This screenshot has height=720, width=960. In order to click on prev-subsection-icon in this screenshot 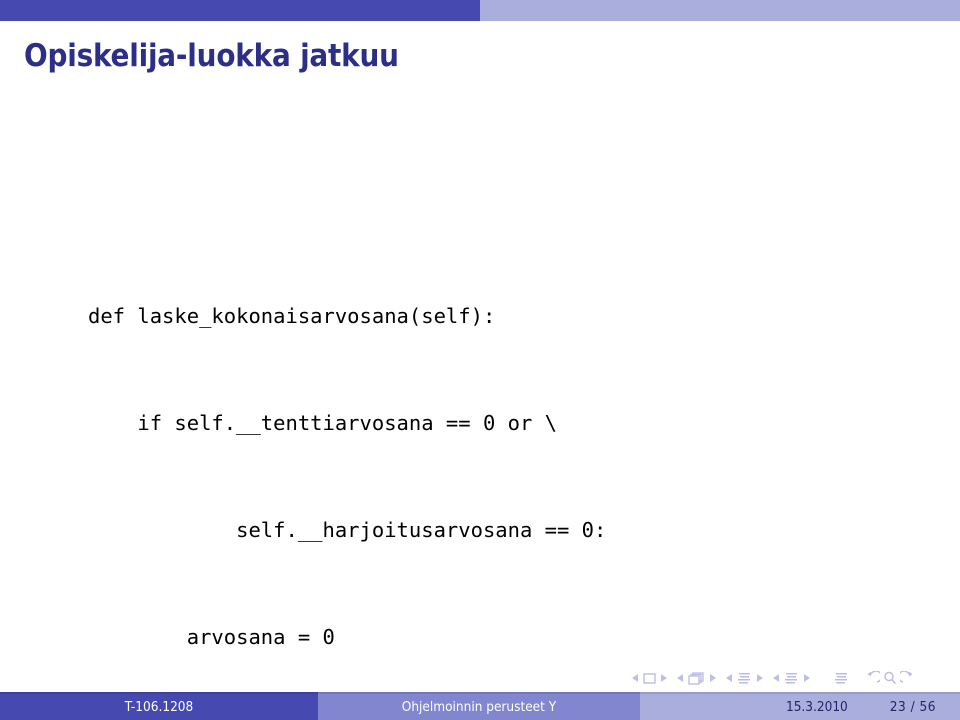, I will do `click(729, 678)`.